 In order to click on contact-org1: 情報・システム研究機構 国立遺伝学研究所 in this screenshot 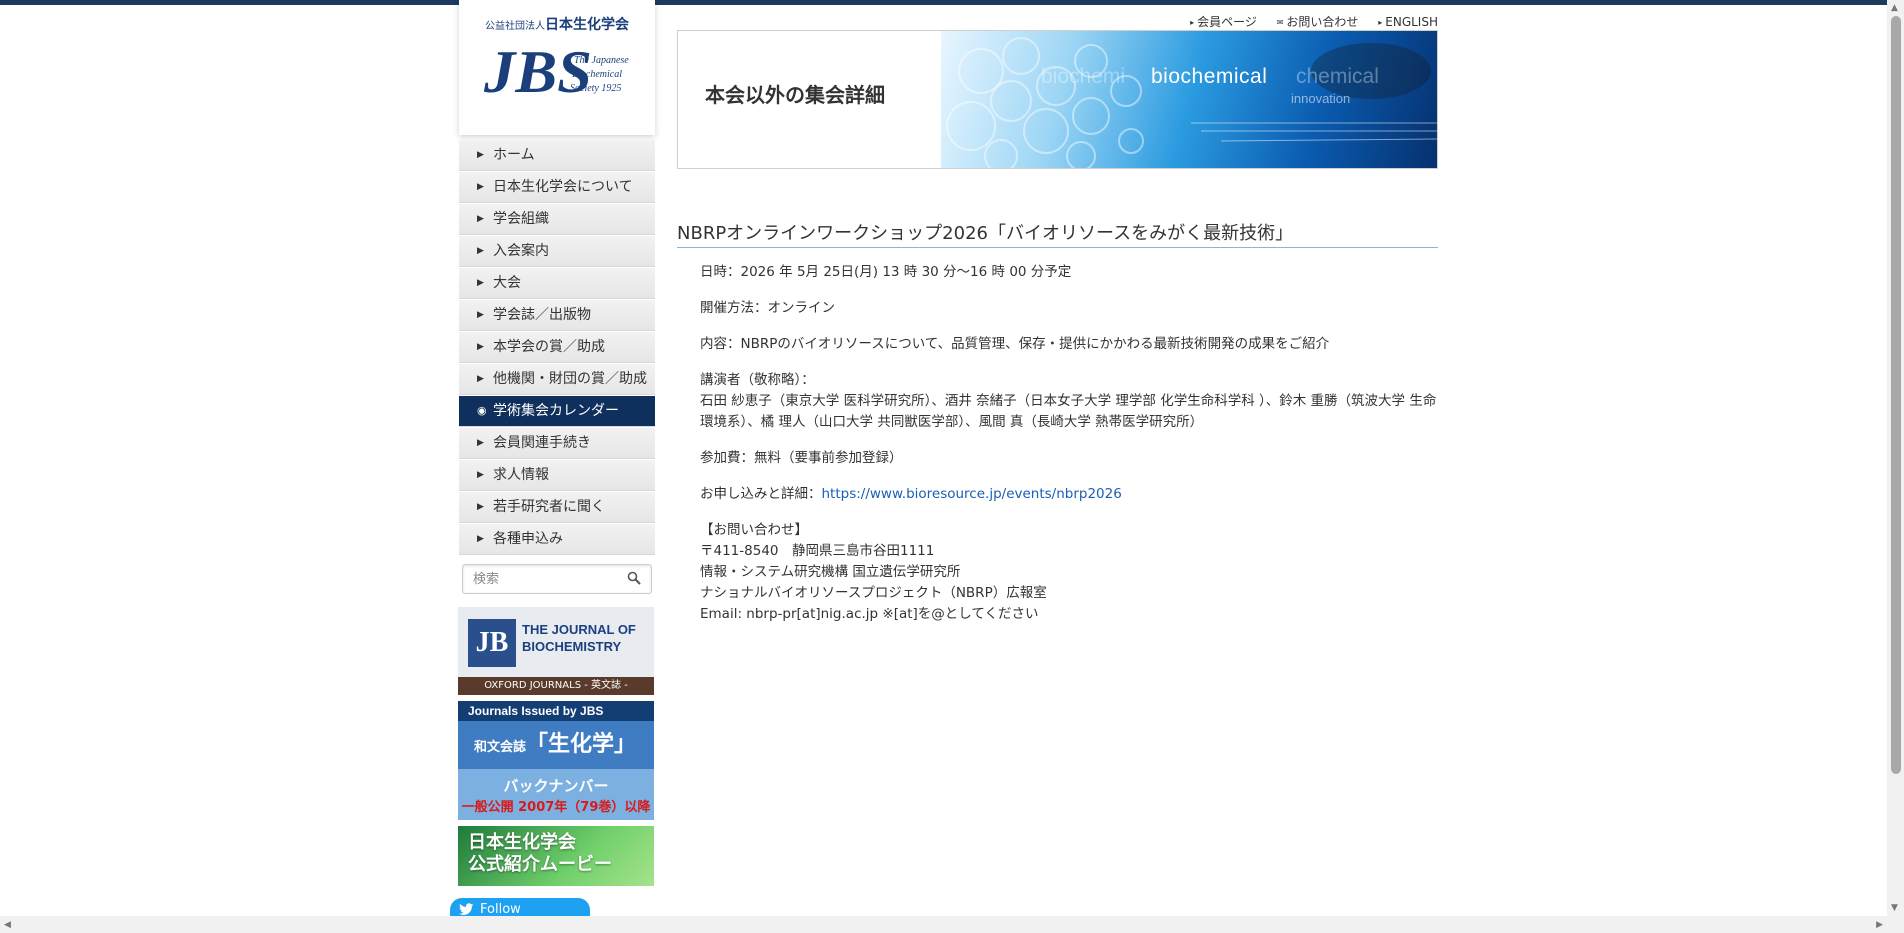, I will do `click(830, 572)`.